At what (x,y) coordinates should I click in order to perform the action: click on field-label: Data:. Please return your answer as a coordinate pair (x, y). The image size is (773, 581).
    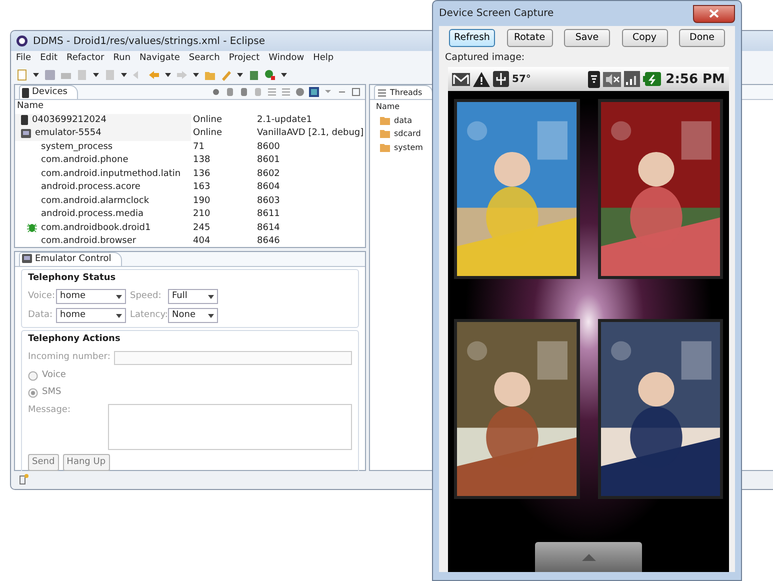
    Looking at the image, I should click on (40, 315).